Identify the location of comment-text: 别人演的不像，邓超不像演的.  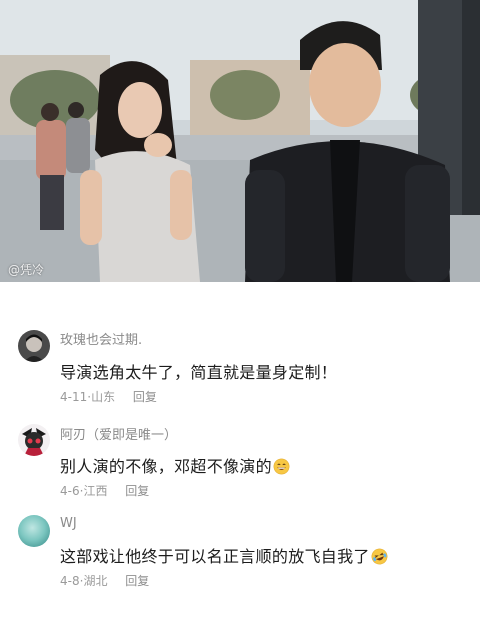
(166, 466).